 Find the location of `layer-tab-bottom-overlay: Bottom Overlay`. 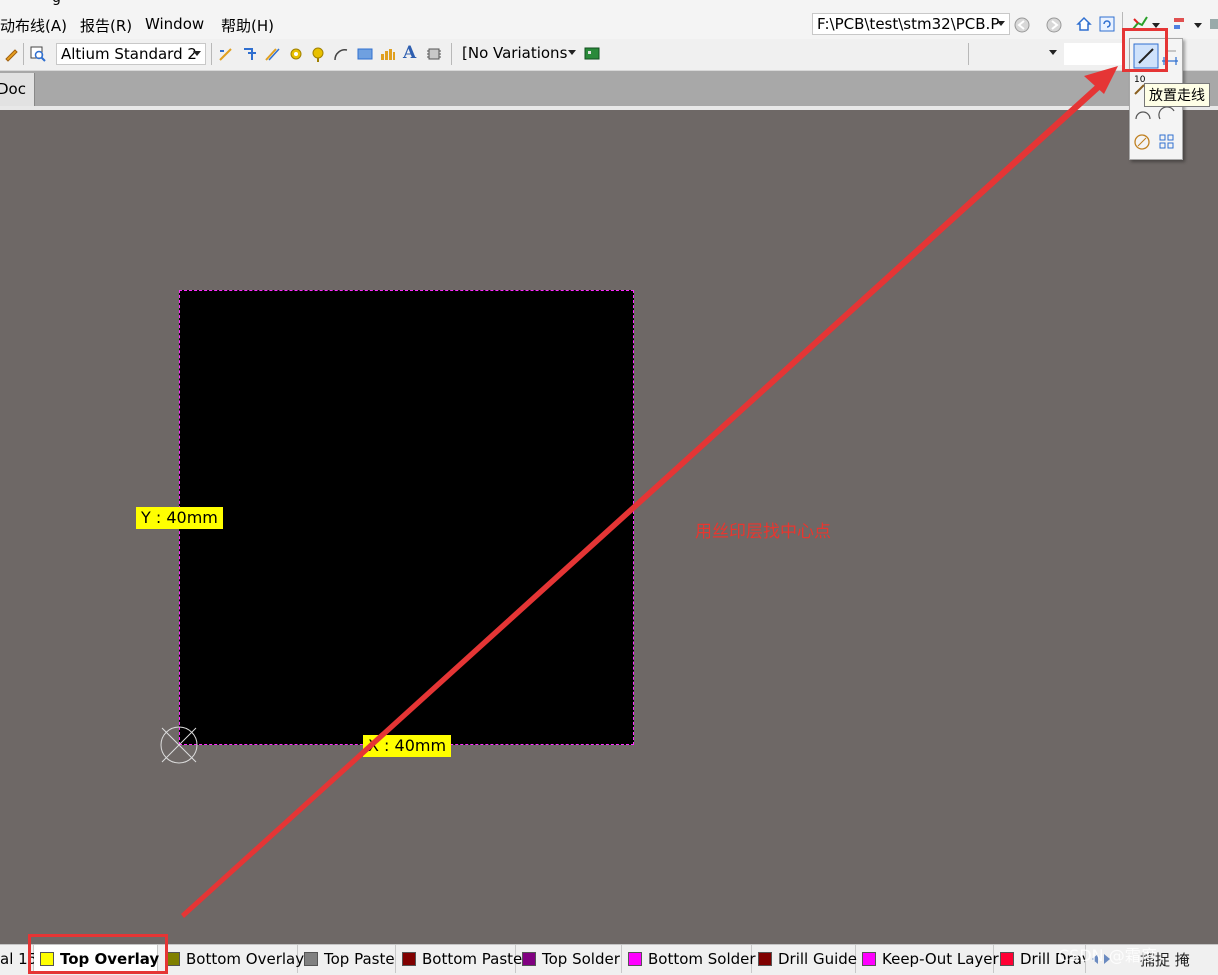

layer-tab-bottom-overlay: Bottom Overlay is located at coordinates (232, 959).